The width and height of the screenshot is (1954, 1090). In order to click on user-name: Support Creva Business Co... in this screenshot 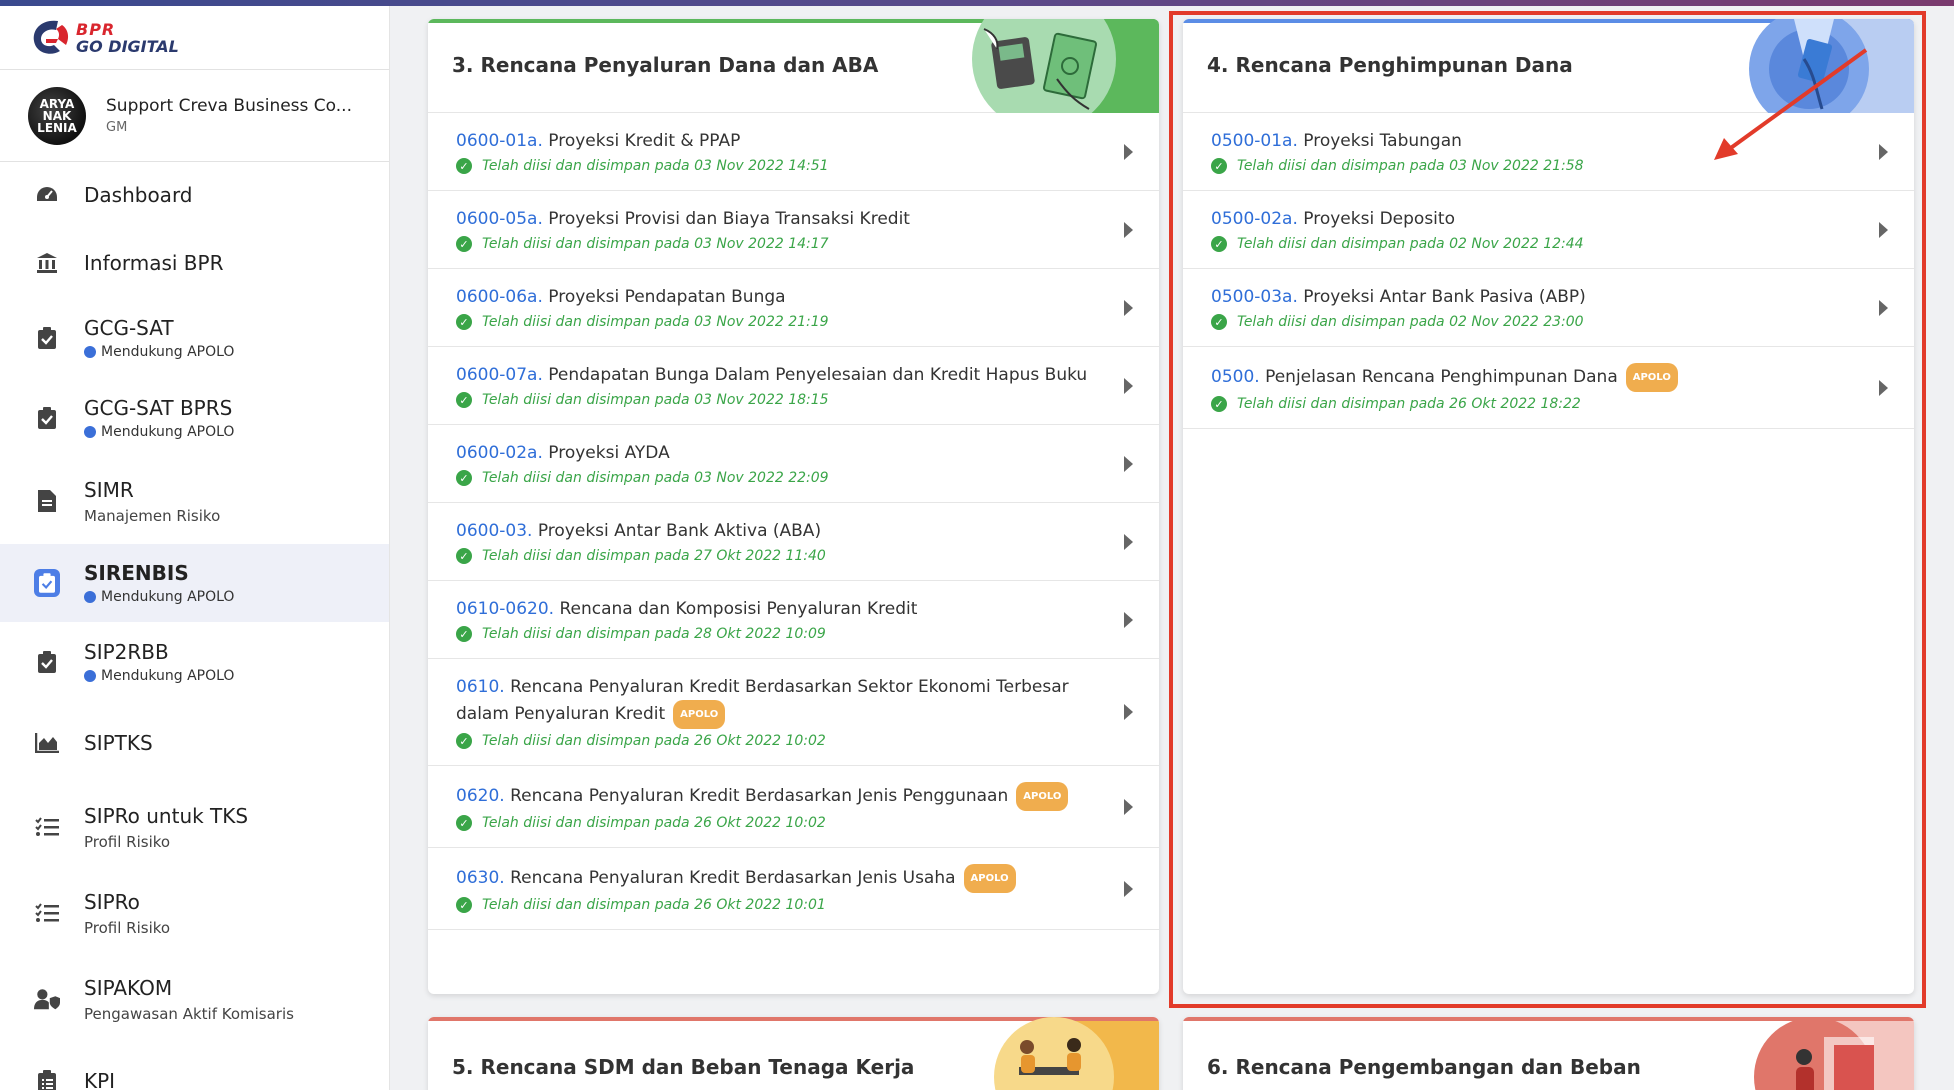, I will do `click(229, 106)`.